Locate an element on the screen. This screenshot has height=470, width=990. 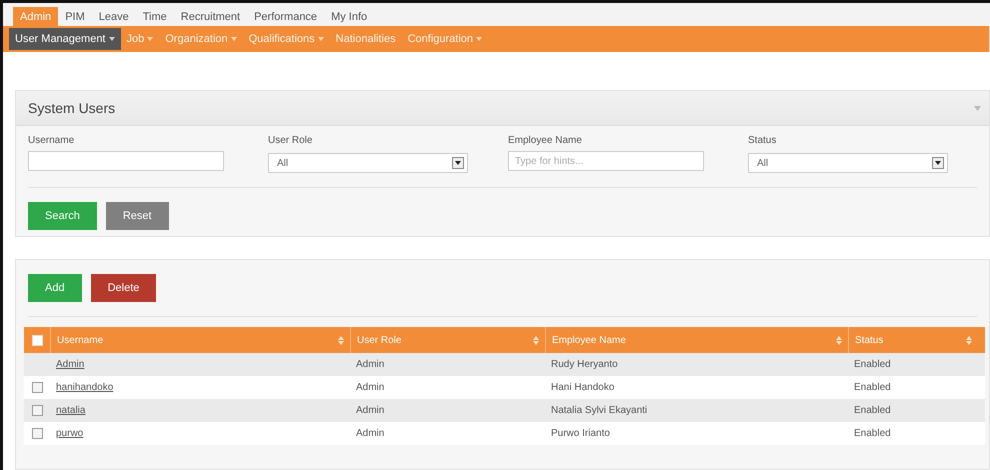
username-link: hanihandoko is located at coordinates (85, 387).